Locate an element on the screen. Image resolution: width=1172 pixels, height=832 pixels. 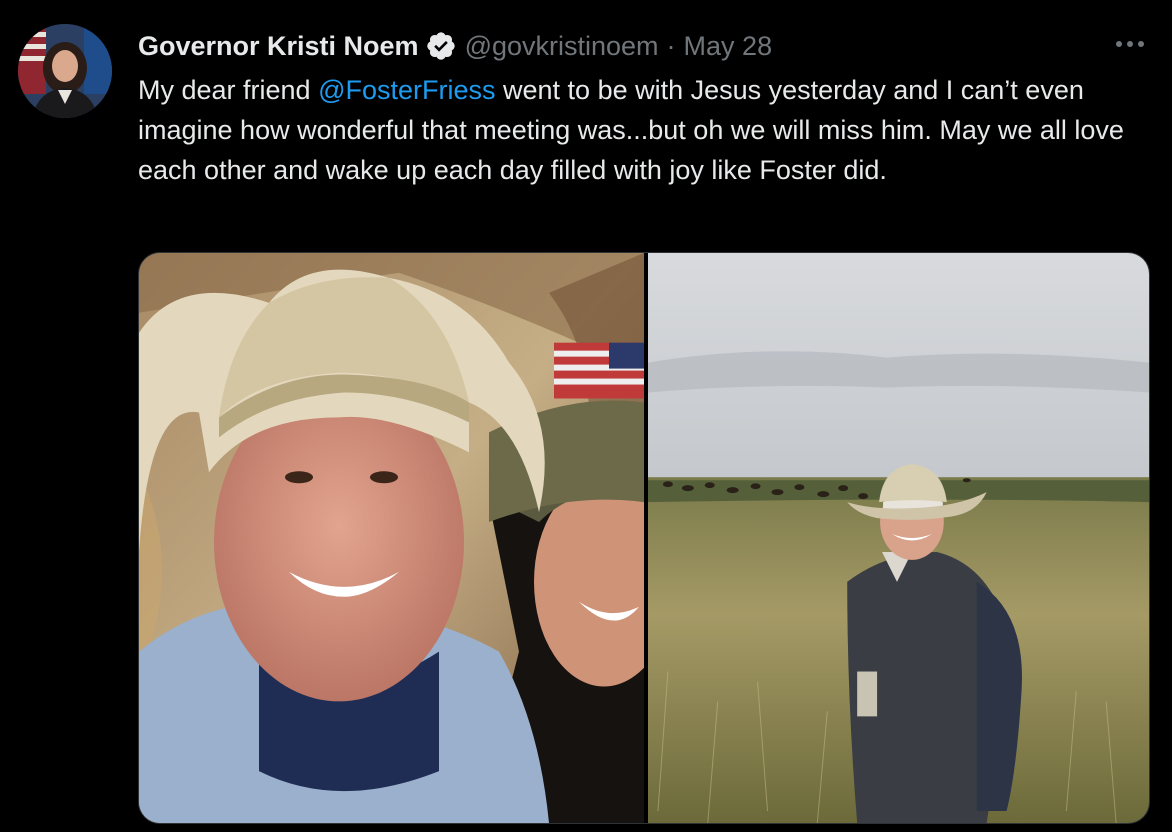
avatar-image is located at coordinates (65, 71).